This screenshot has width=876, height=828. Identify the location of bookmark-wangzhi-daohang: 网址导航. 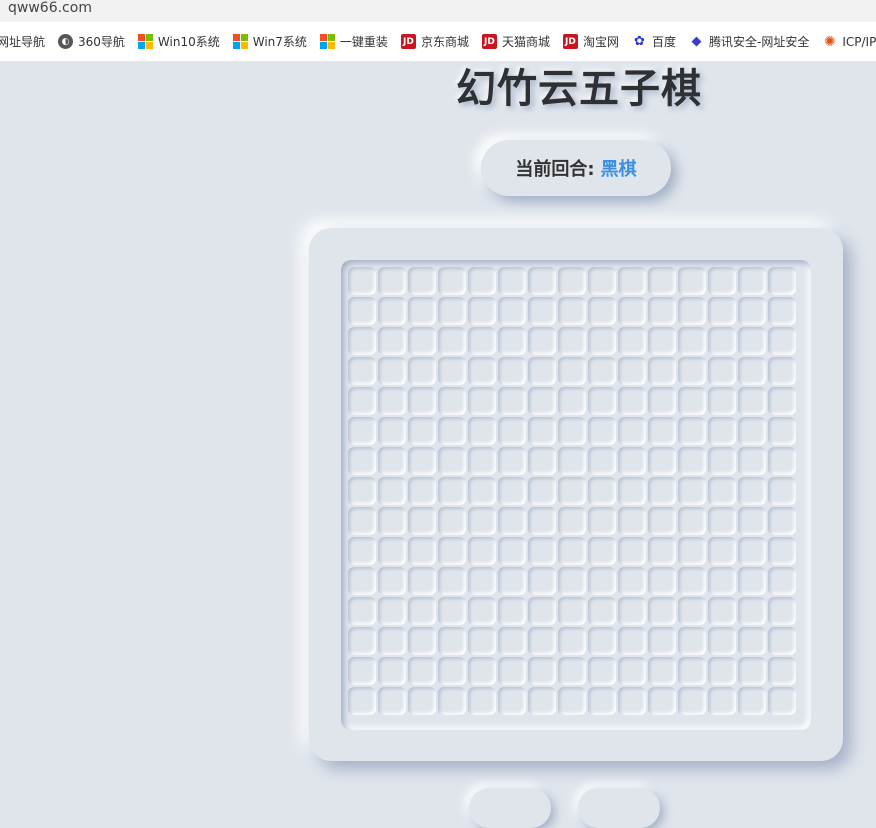
(22, 41).